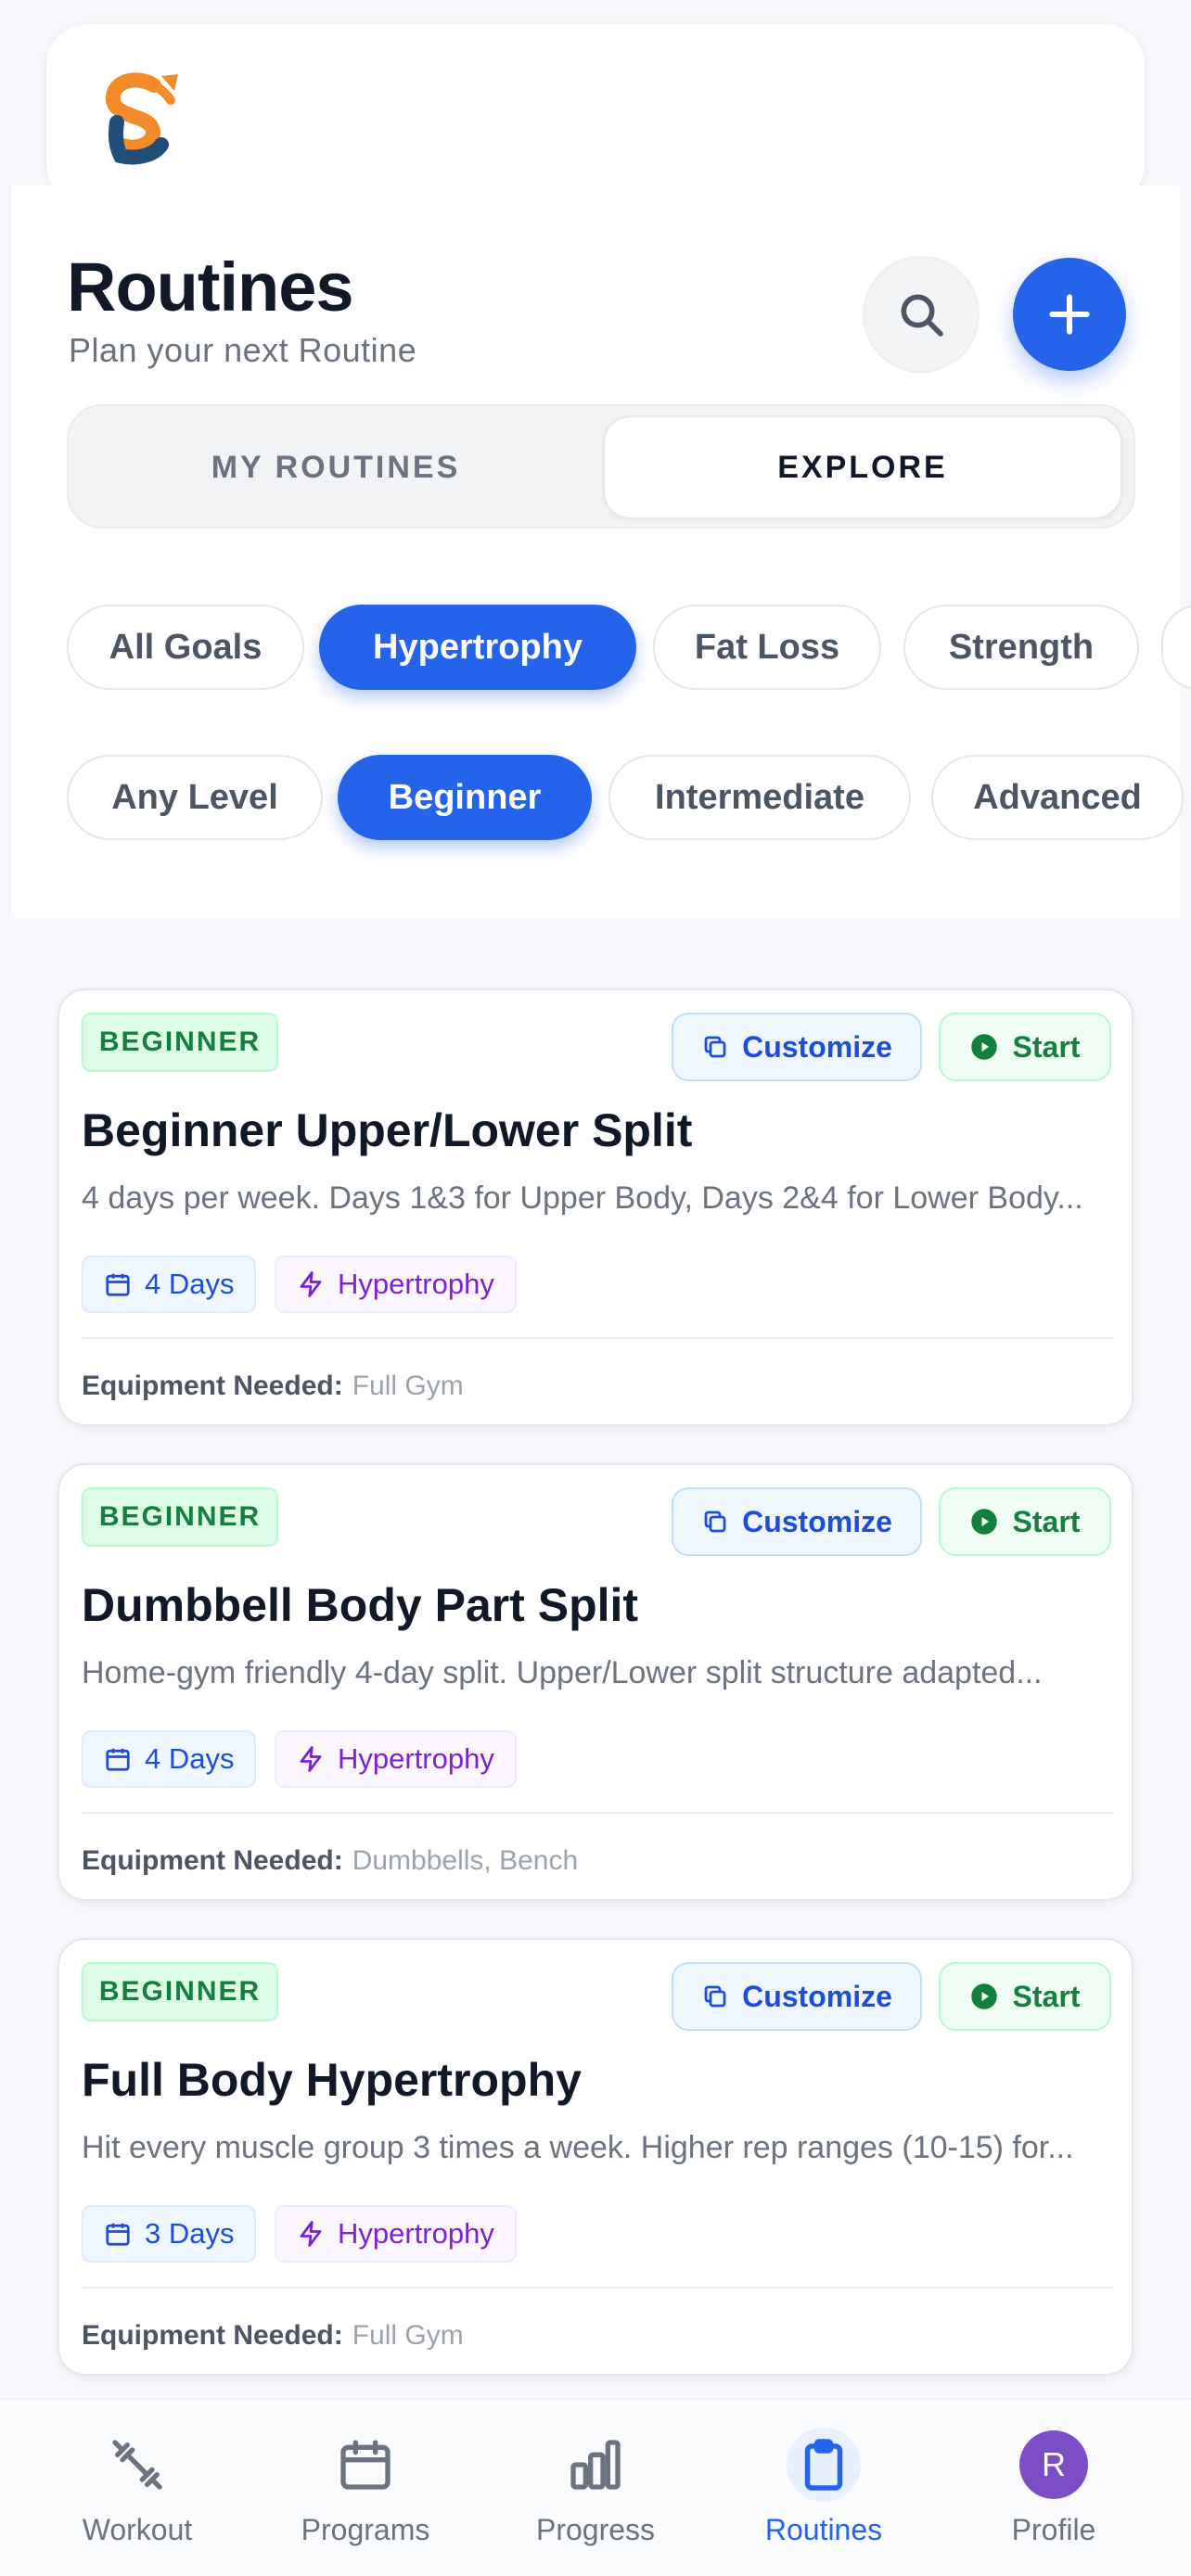  Describe the element at coordinates (137, 2529) in the screenshot. I see `tab-label: Workout` at that location.